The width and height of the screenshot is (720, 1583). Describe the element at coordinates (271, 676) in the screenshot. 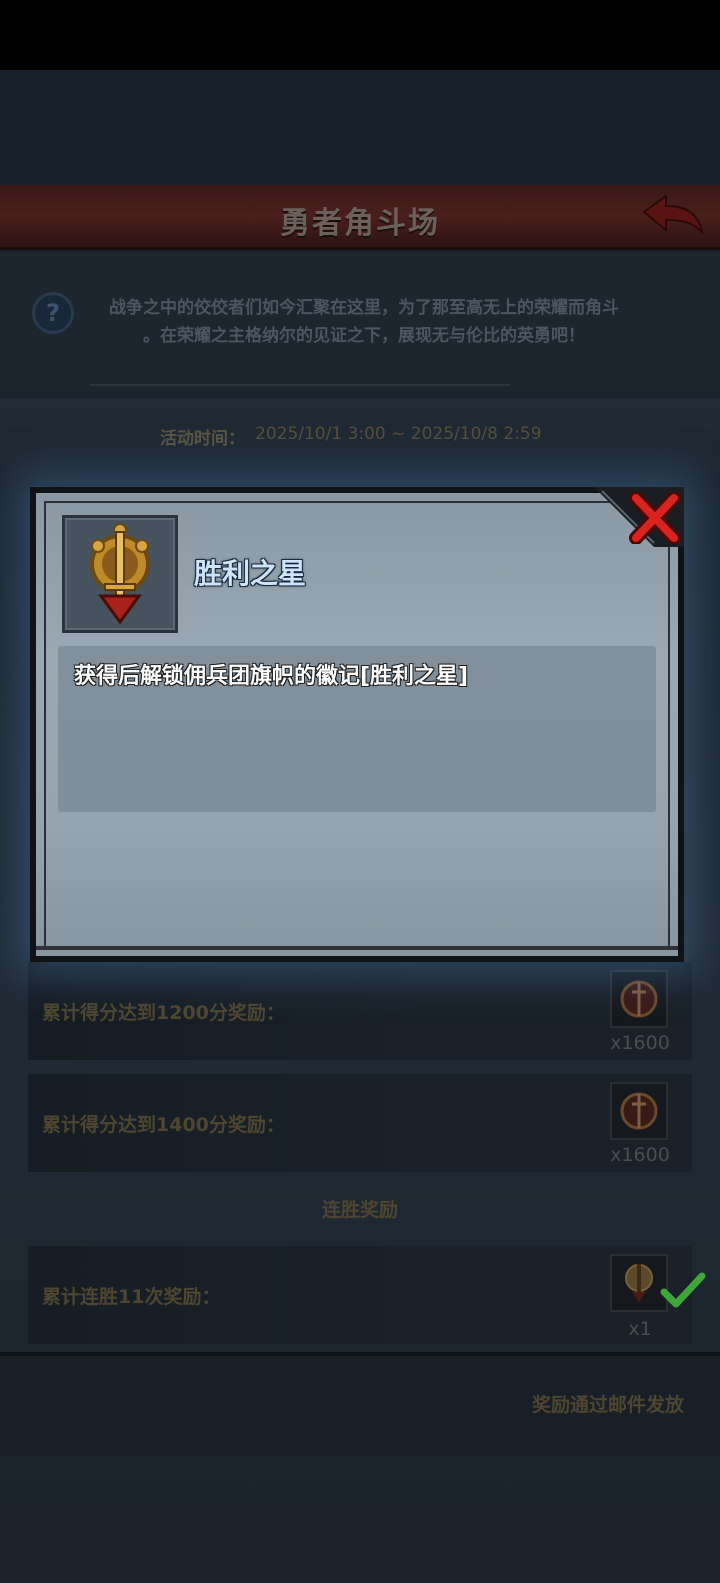

I see `item-description: 获得后解锁佣兵团旗帜的徽记[胜利之星]` at that location.